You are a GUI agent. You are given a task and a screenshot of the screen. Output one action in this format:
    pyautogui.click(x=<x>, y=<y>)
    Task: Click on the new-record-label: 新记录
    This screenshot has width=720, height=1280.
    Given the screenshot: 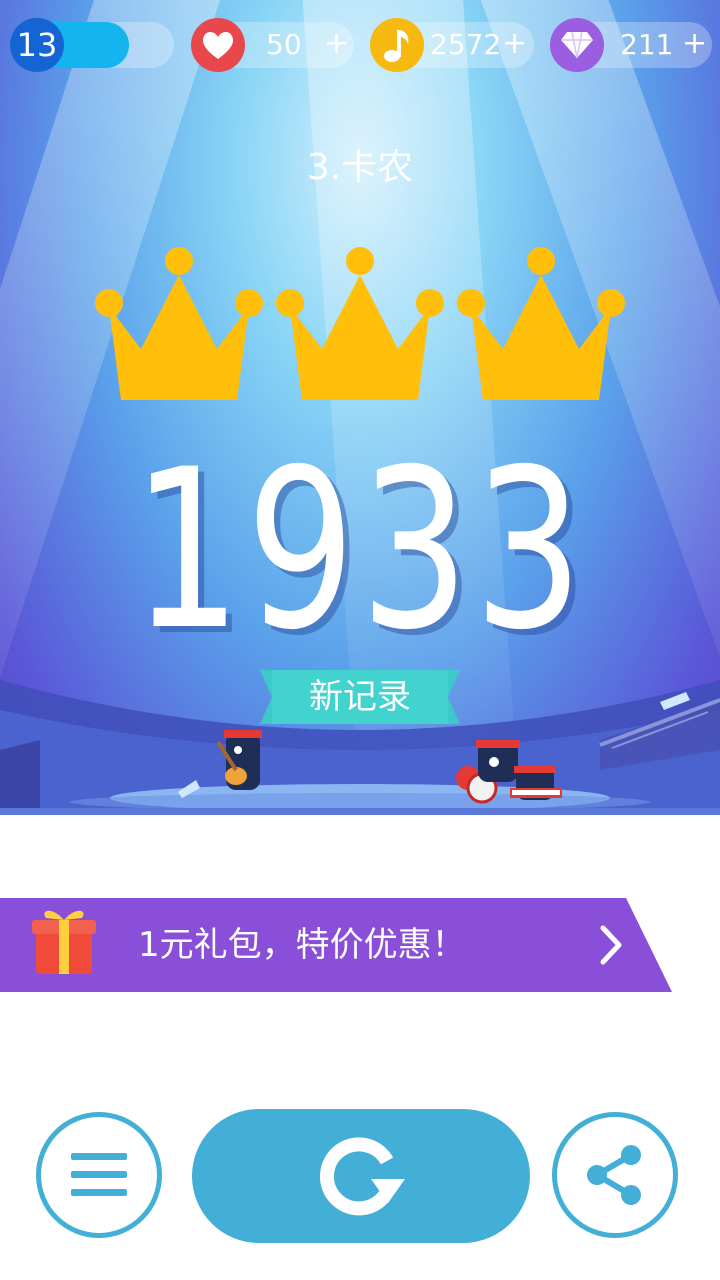 What is the action you would take?
    pyautogui.click(x=360, y=697)
    